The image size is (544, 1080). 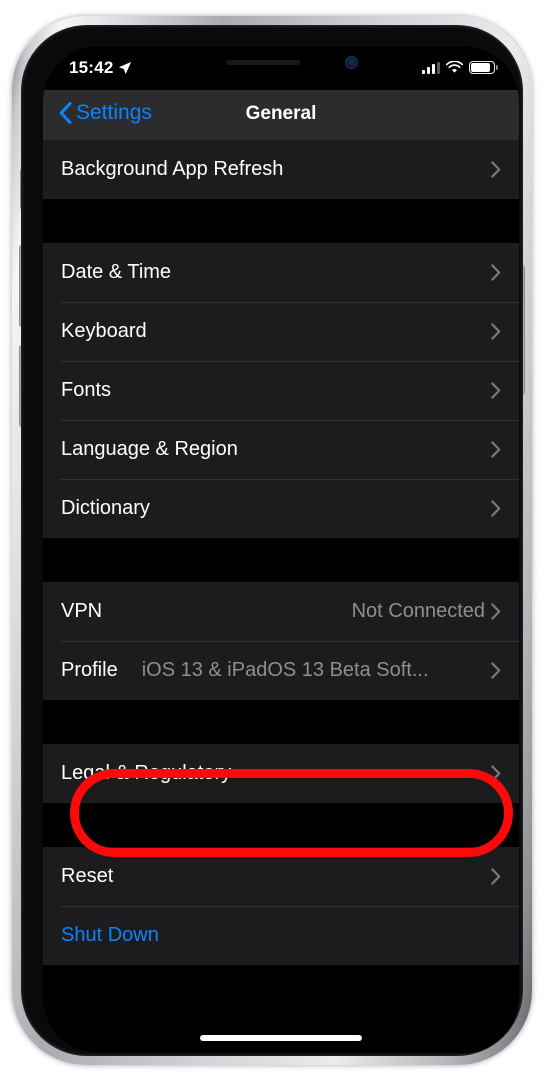 I want to click on page-title: General, so click(x=281, y=113).